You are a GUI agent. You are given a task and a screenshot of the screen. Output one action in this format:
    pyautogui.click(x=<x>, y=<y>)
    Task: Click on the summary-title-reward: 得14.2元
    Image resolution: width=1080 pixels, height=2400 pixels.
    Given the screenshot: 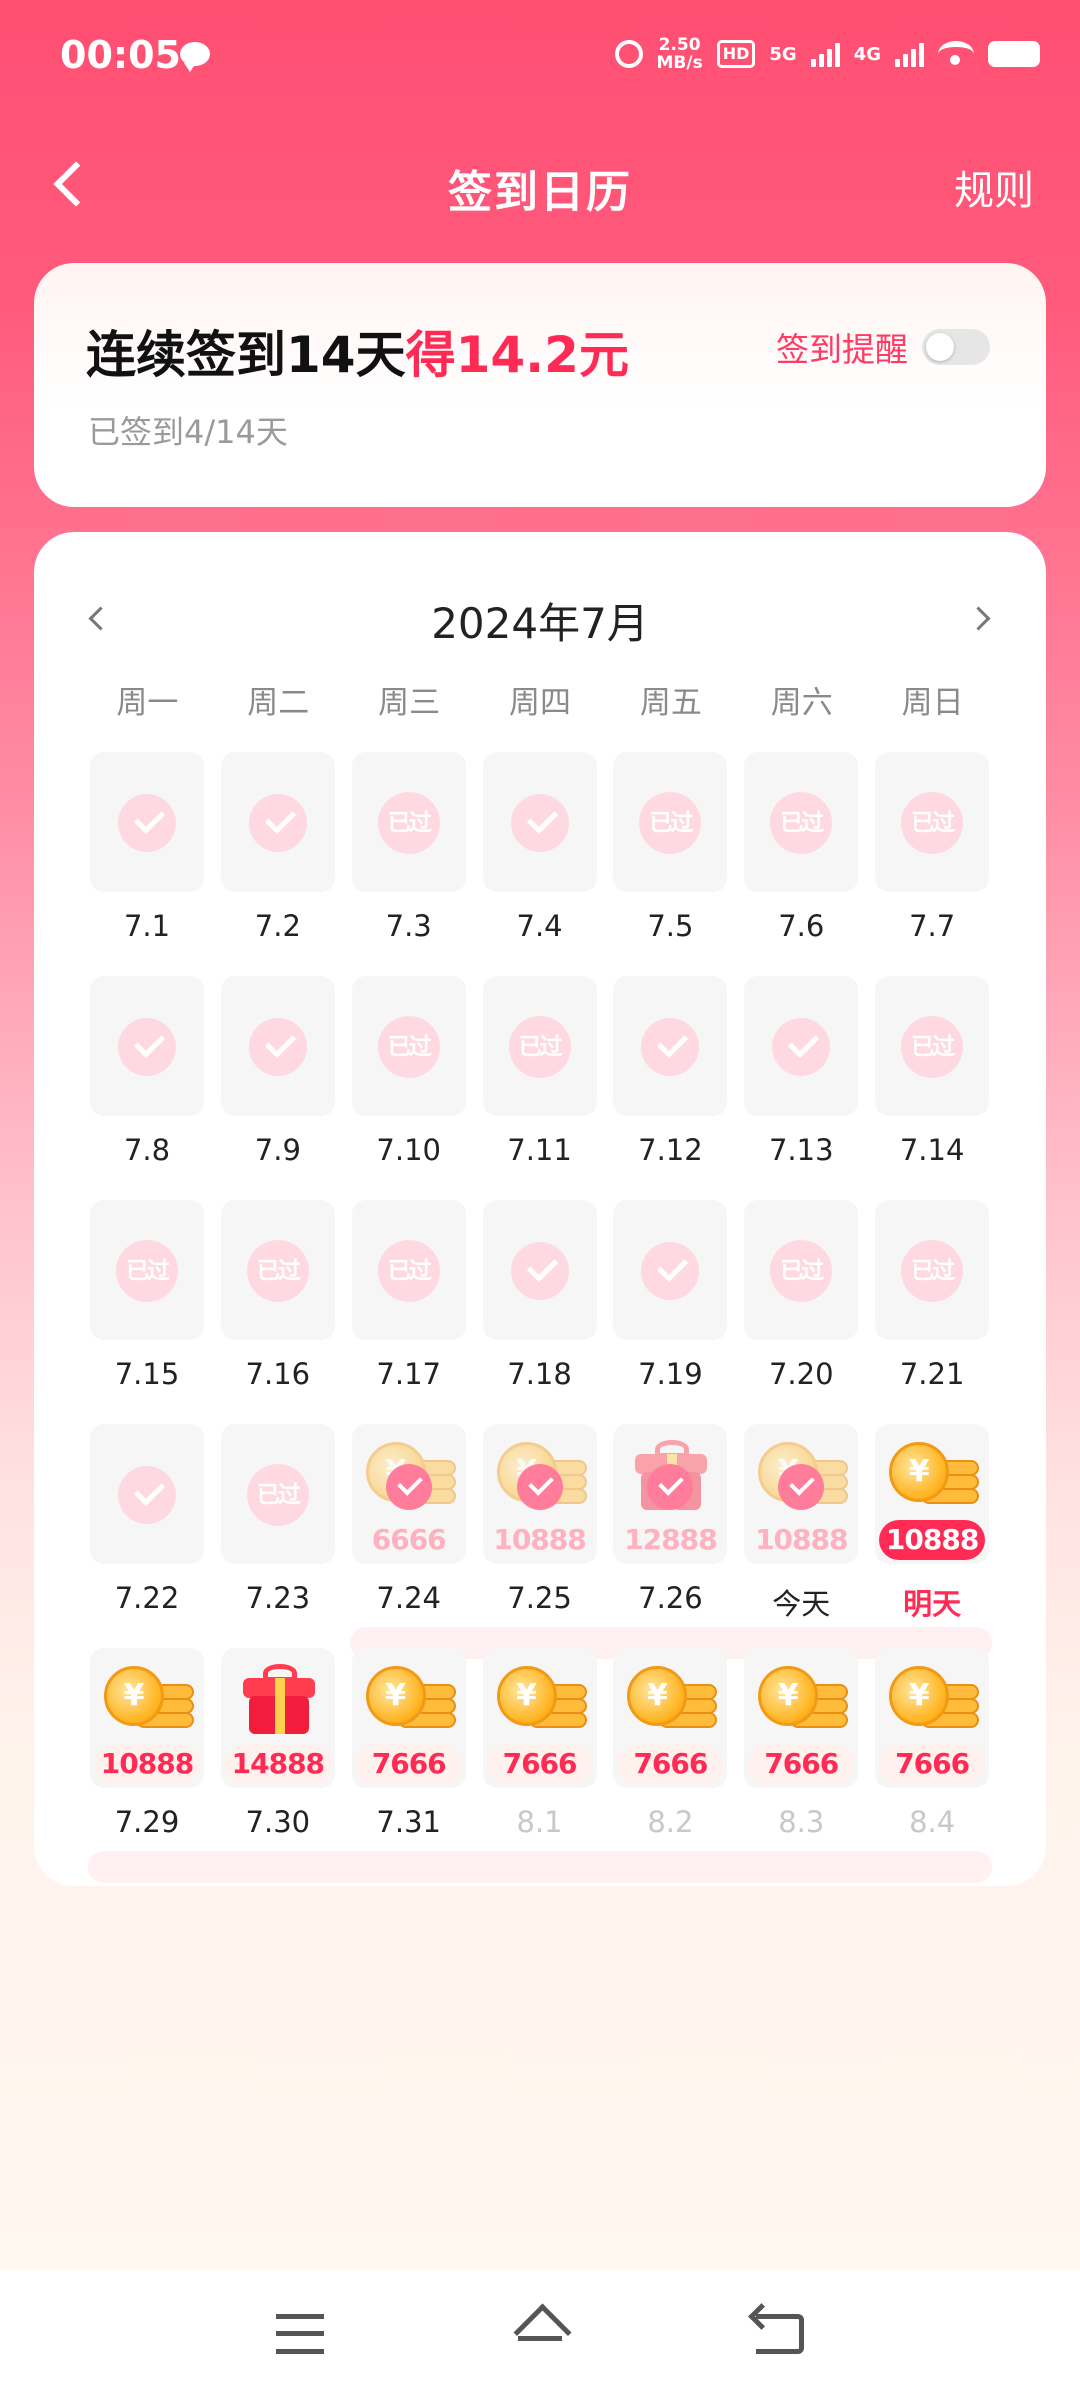 What is the action you would take?
    pyautogui.click(x=517, y=355)
    